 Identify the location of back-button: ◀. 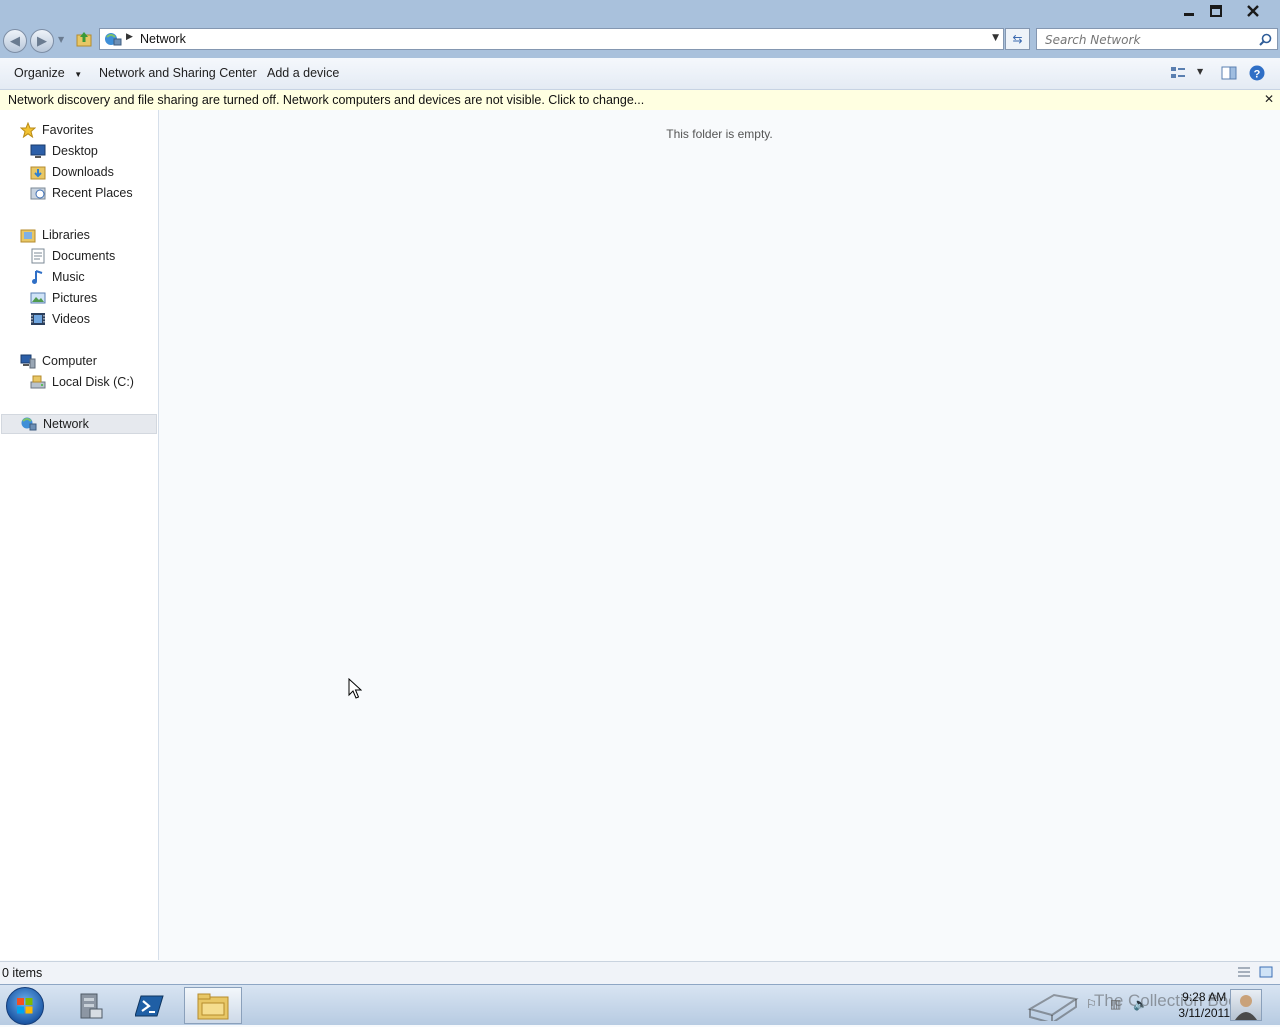
(15, 41).